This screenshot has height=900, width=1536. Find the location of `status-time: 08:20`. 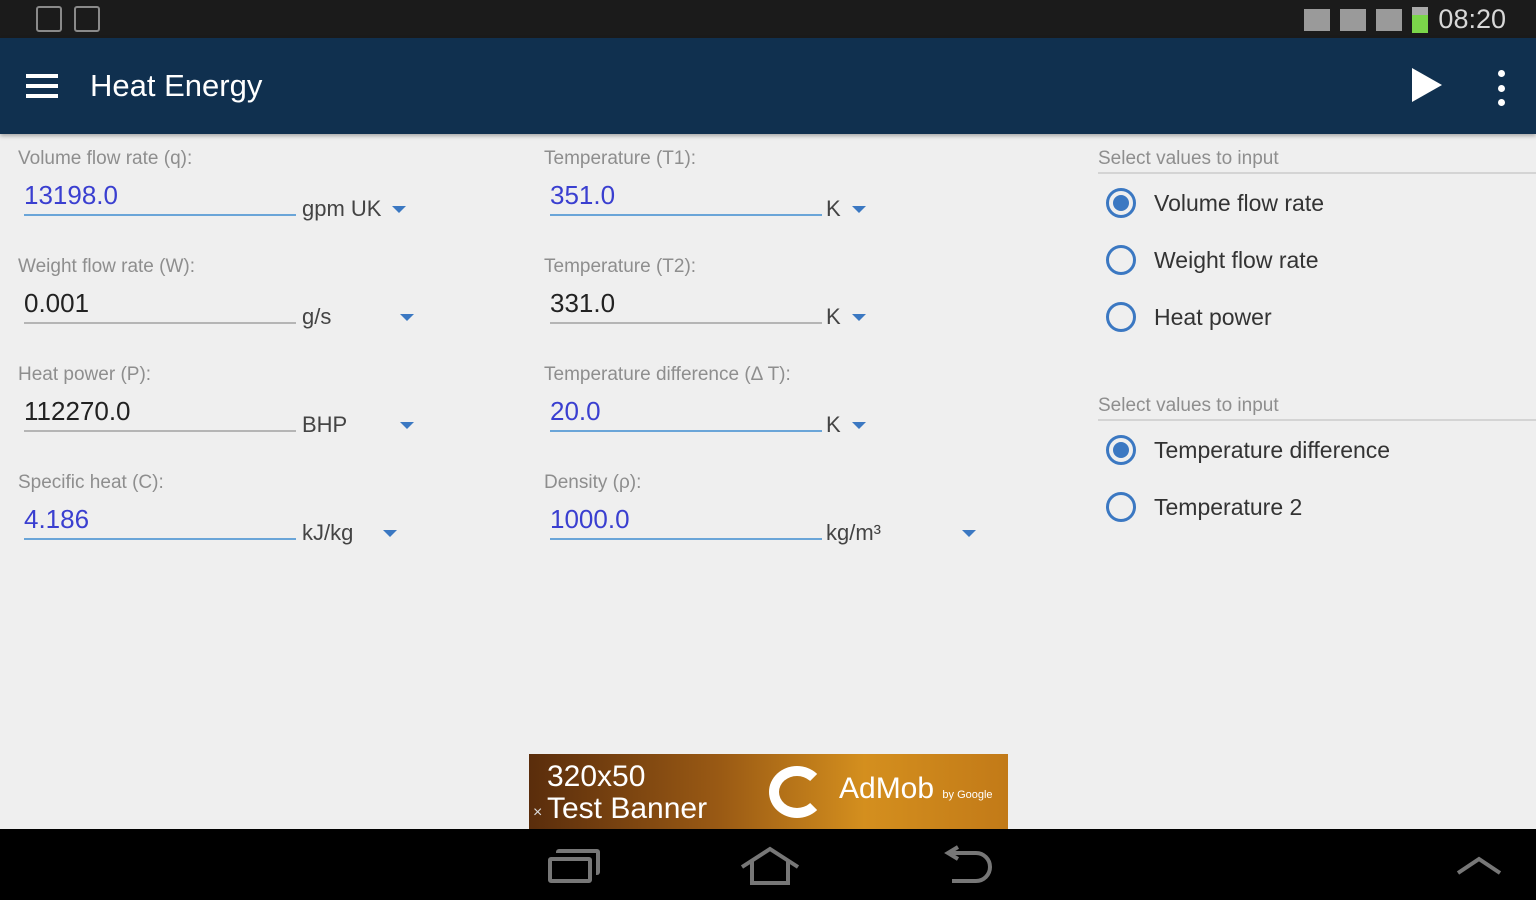

status-time: 08:20 is located at coordinates (1472, 19).